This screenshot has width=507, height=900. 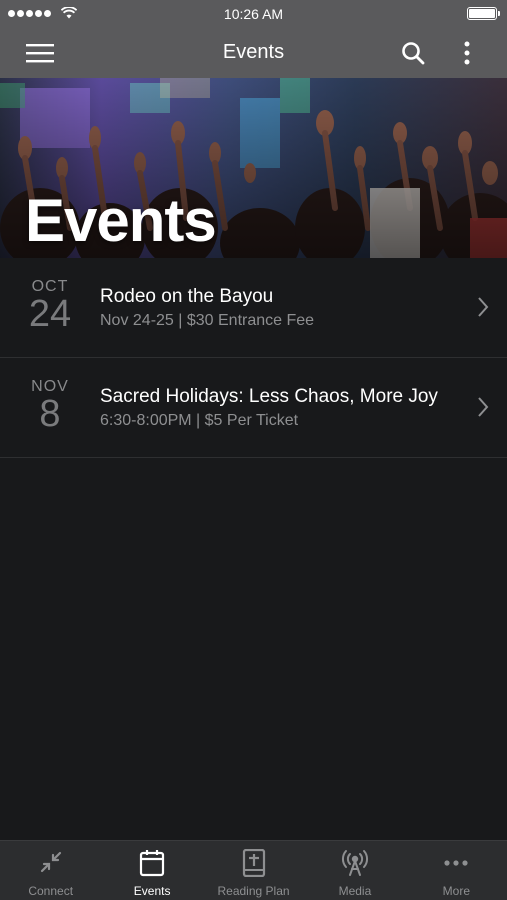 What do you see at coordinates (253, 53) in the screenshot?
I see `nav-bar: Events` at bounding box center [253, 53].